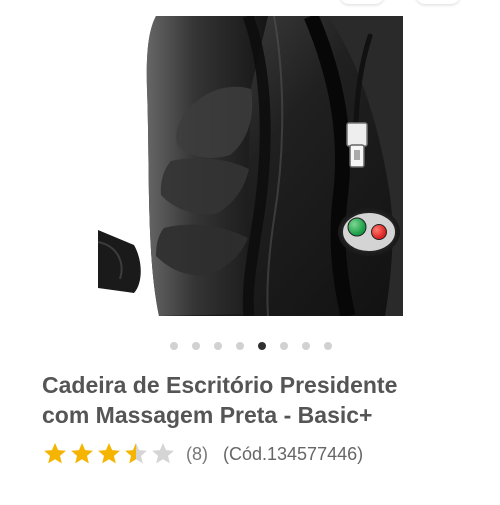  Describe the element at coordinates (405, 3) in the screenshot. I see `top-control-edges` at that location.